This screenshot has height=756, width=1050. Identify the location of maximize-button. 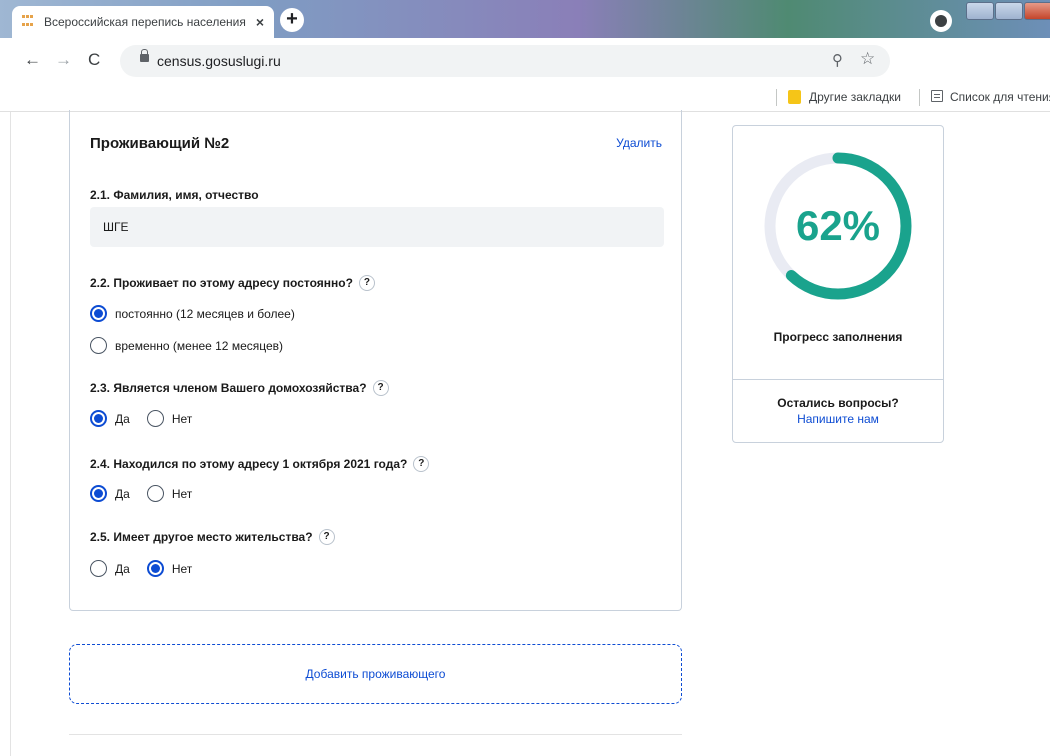
(1009, 11).